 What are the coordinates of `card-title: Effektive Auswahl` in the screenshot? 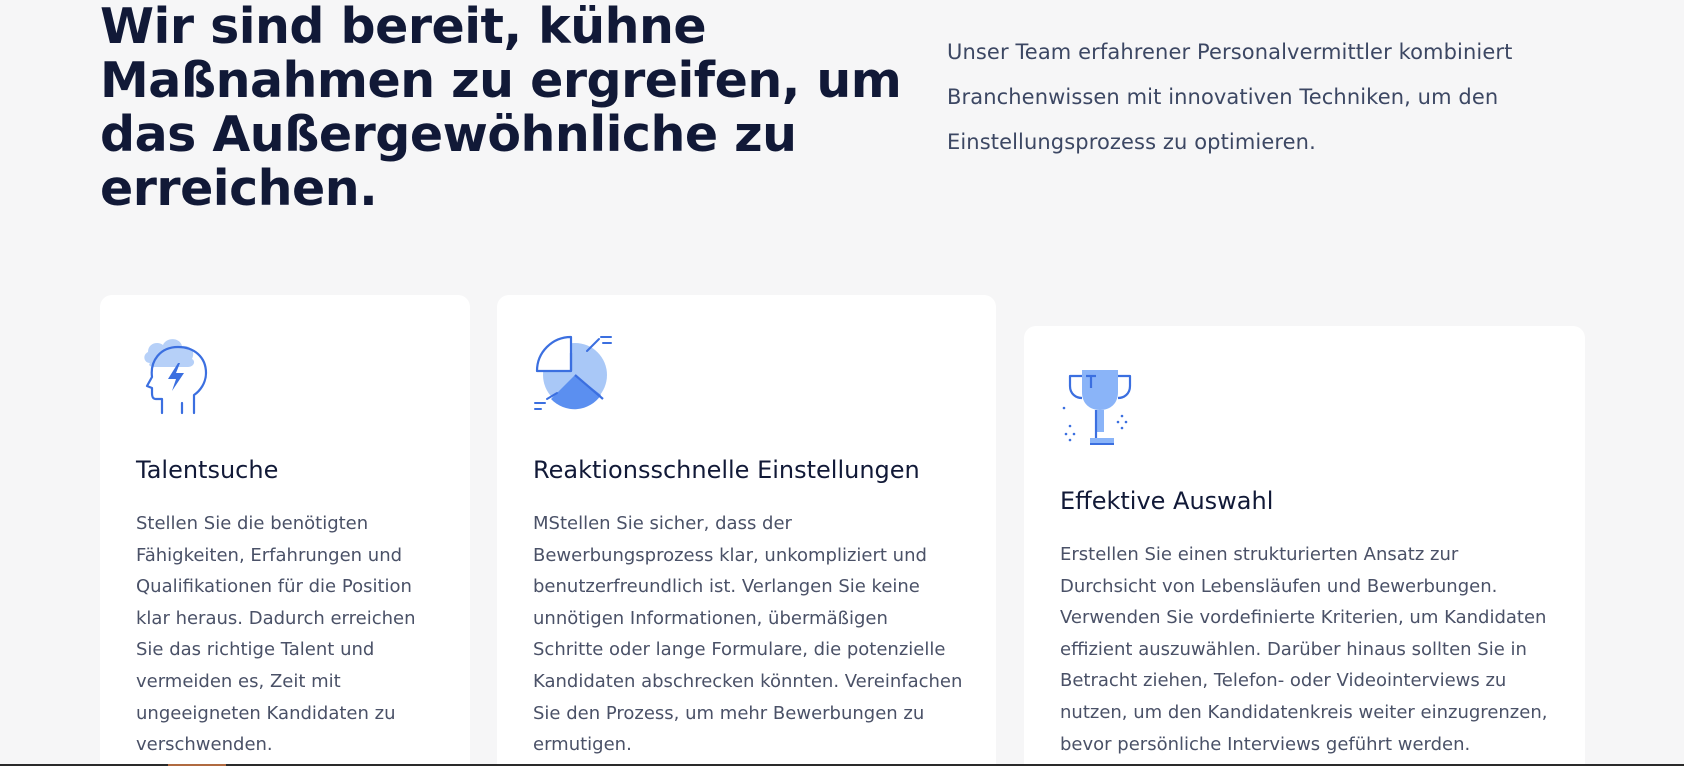 It's located at (1167, 501).